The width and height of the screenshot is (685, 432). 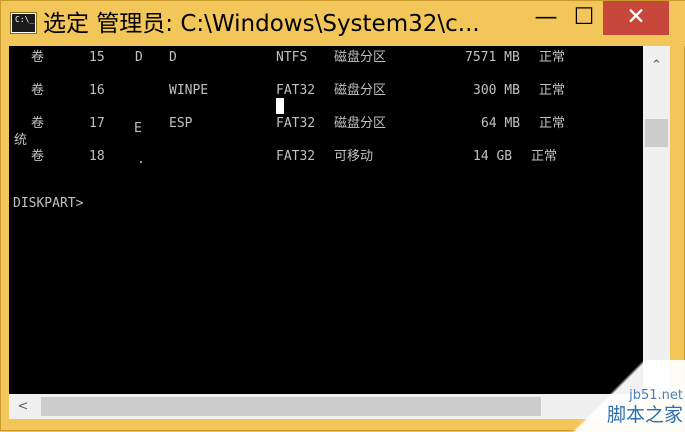 I want to click on horizontal-scrollbar: <, so click(x=326, y=406).